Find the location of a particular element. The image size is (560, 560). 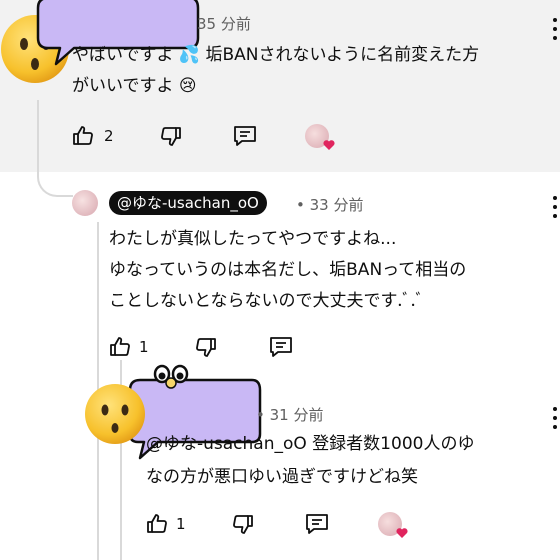

emoji-face-icon is located at coordinates (115, 414).